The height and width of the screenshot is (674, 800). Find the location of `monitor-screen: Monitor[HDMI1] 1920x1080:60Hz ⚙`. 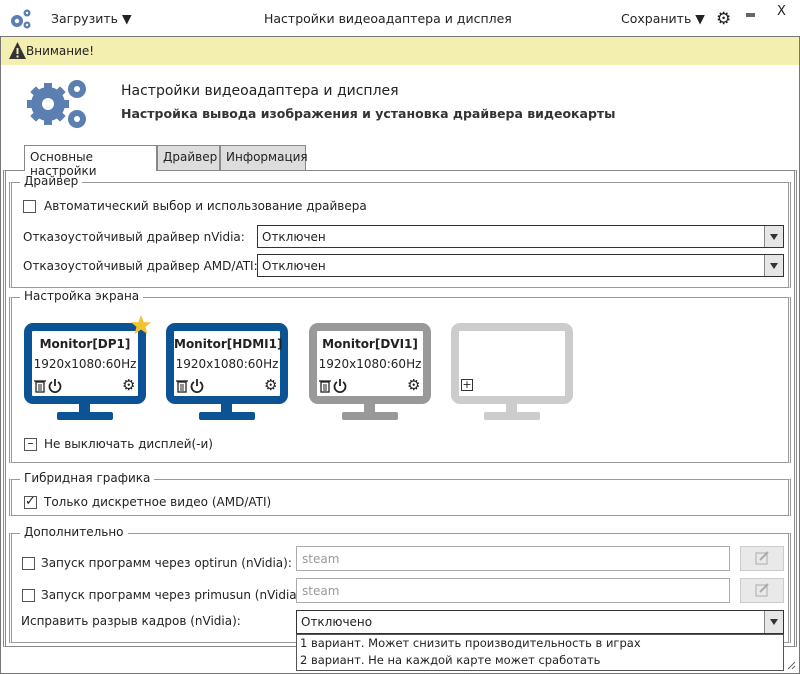

monitor-screen: Monitor[HDMI1] 1920x1080:60Hz ⚙ is located at coordinates (227, 363).